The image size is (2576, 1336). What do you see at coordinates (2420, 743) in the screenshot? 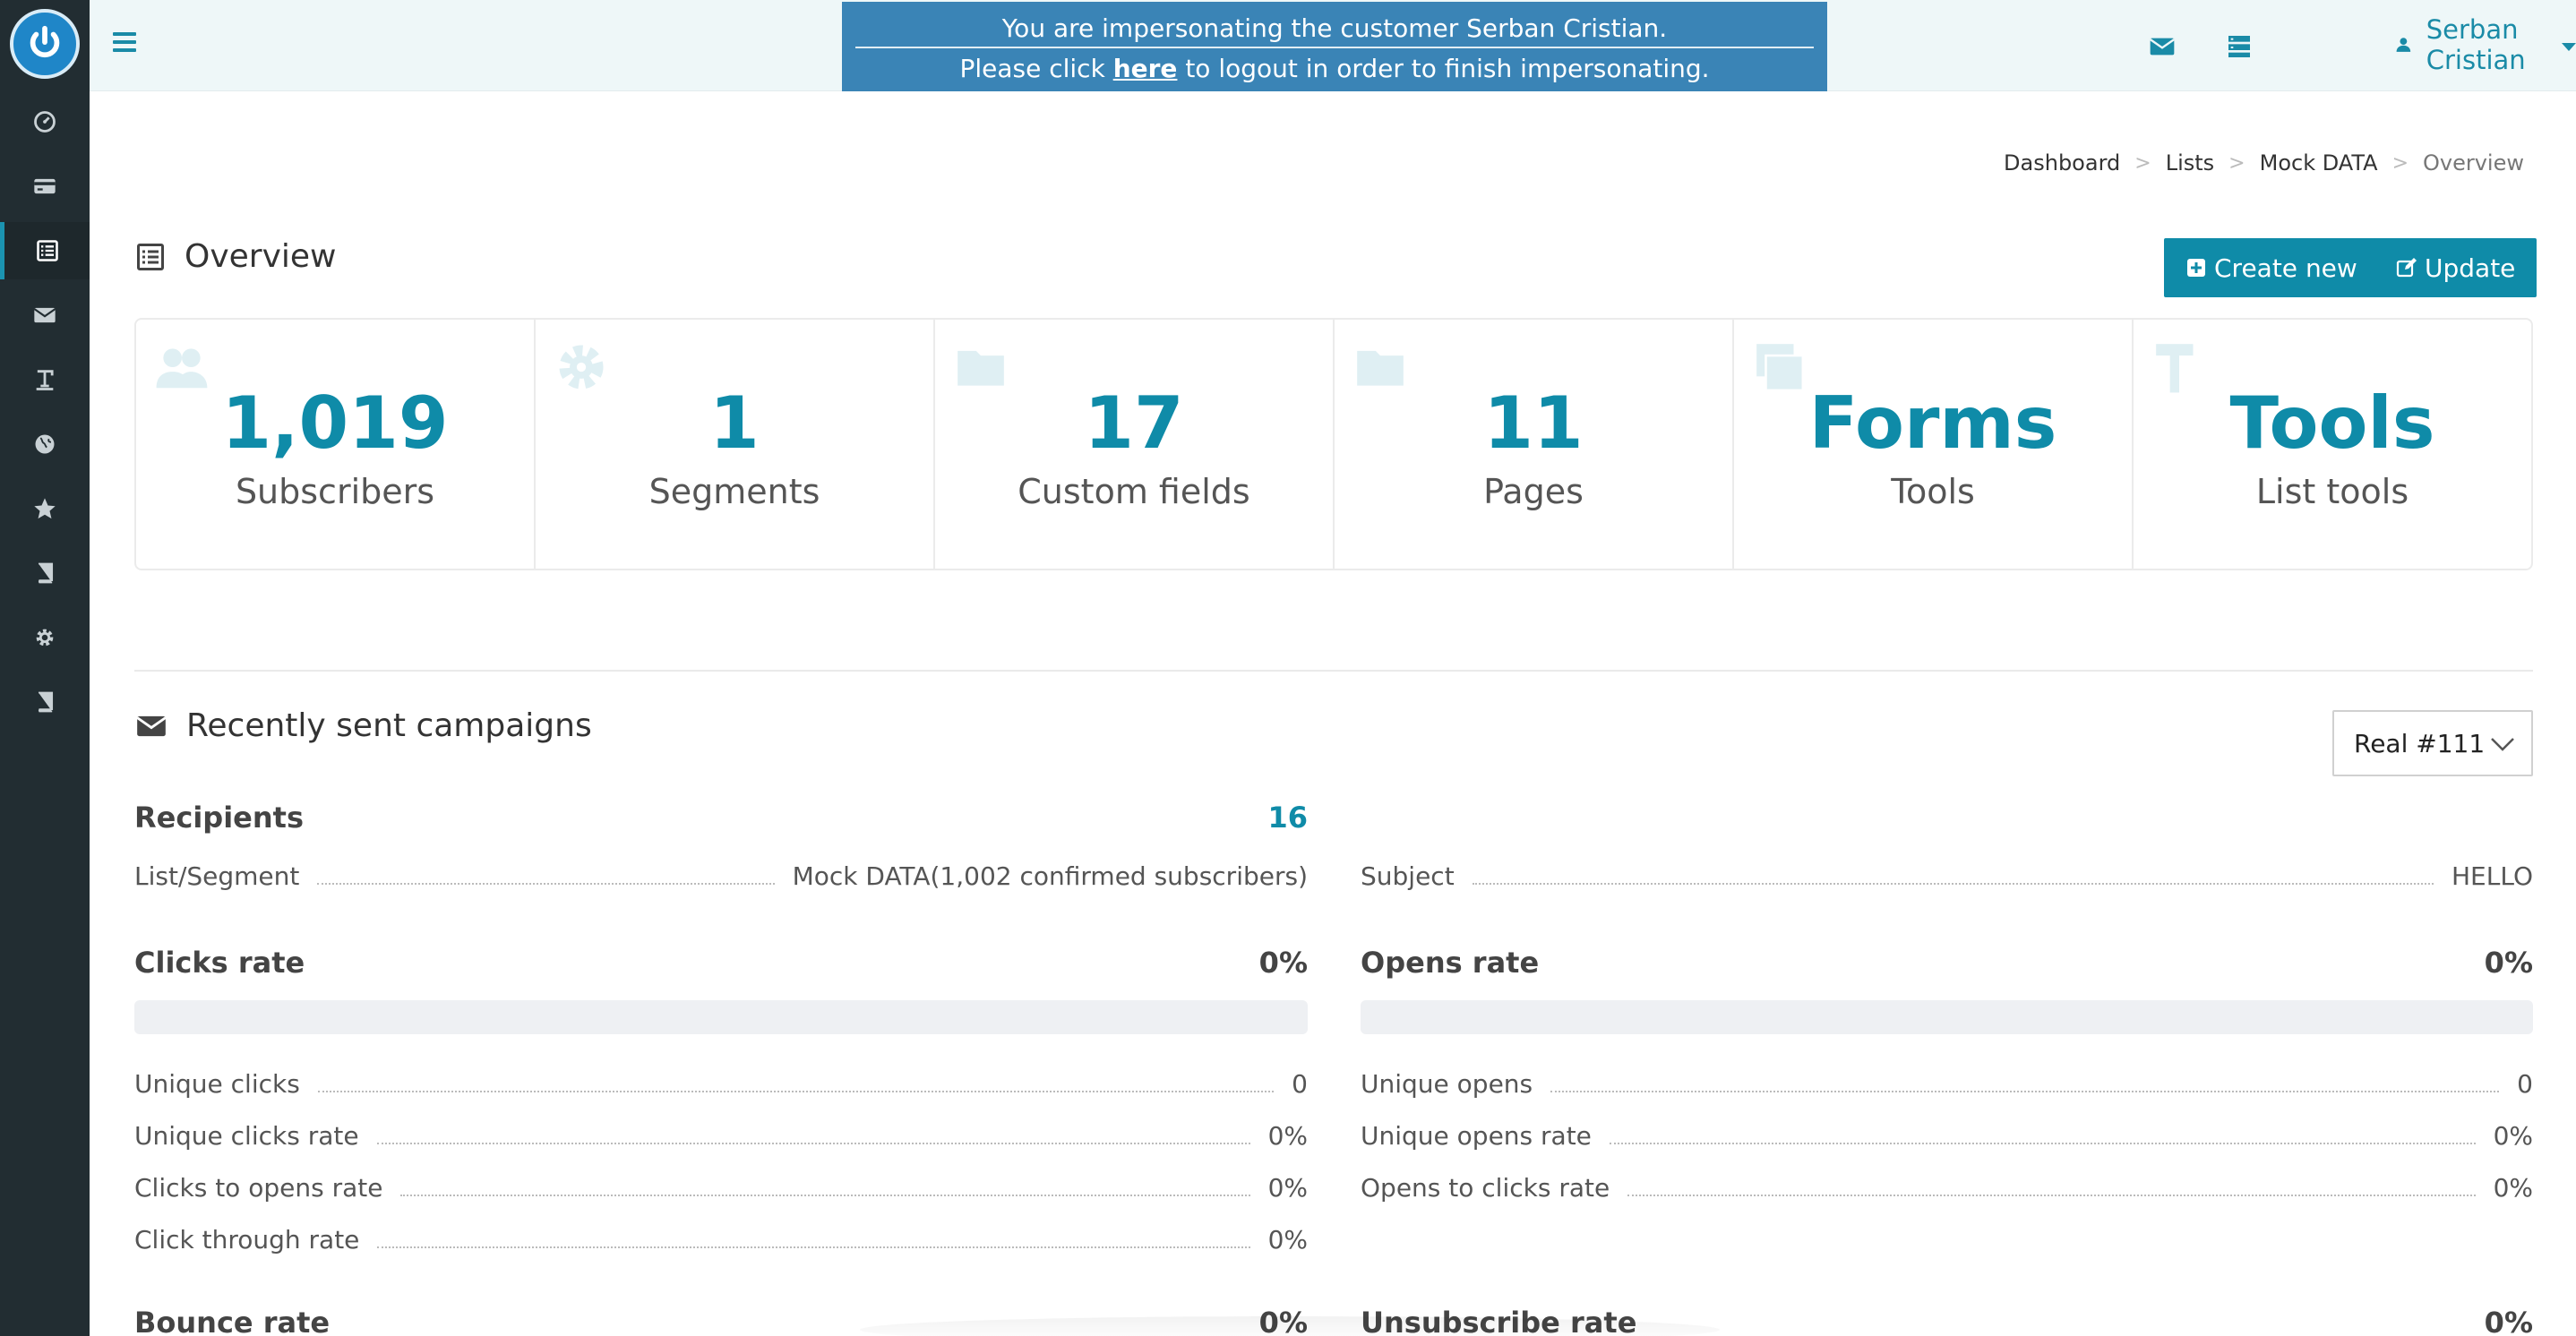
I see `selected-campaign: Real #111` at bounding box center [2420, 743].